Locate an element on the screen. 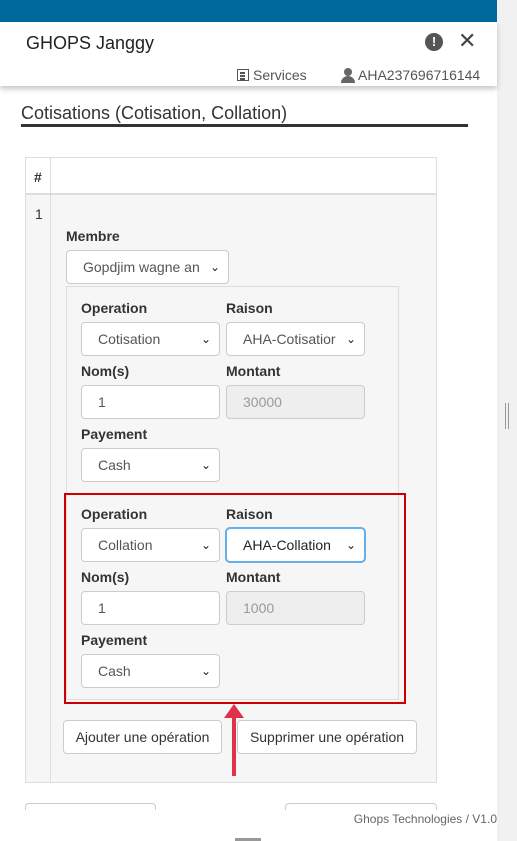  services-link: Services is located at coordinates (272, 75).